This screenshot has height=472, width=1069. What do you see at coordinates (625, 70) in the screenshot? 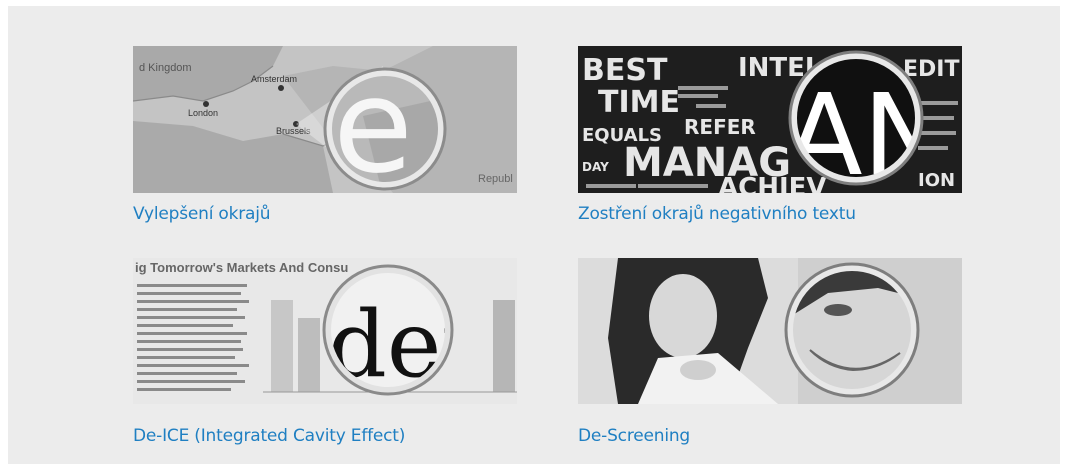
I see `word-best: BEST` at bounding box center [625, 70].